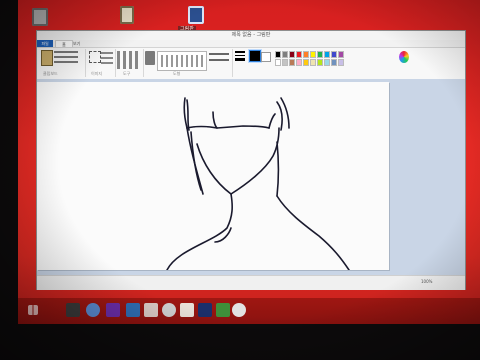  Describe the element at coordinates (127, 73) in the screenshot. I see `group-tools-label: 도구` at that location.